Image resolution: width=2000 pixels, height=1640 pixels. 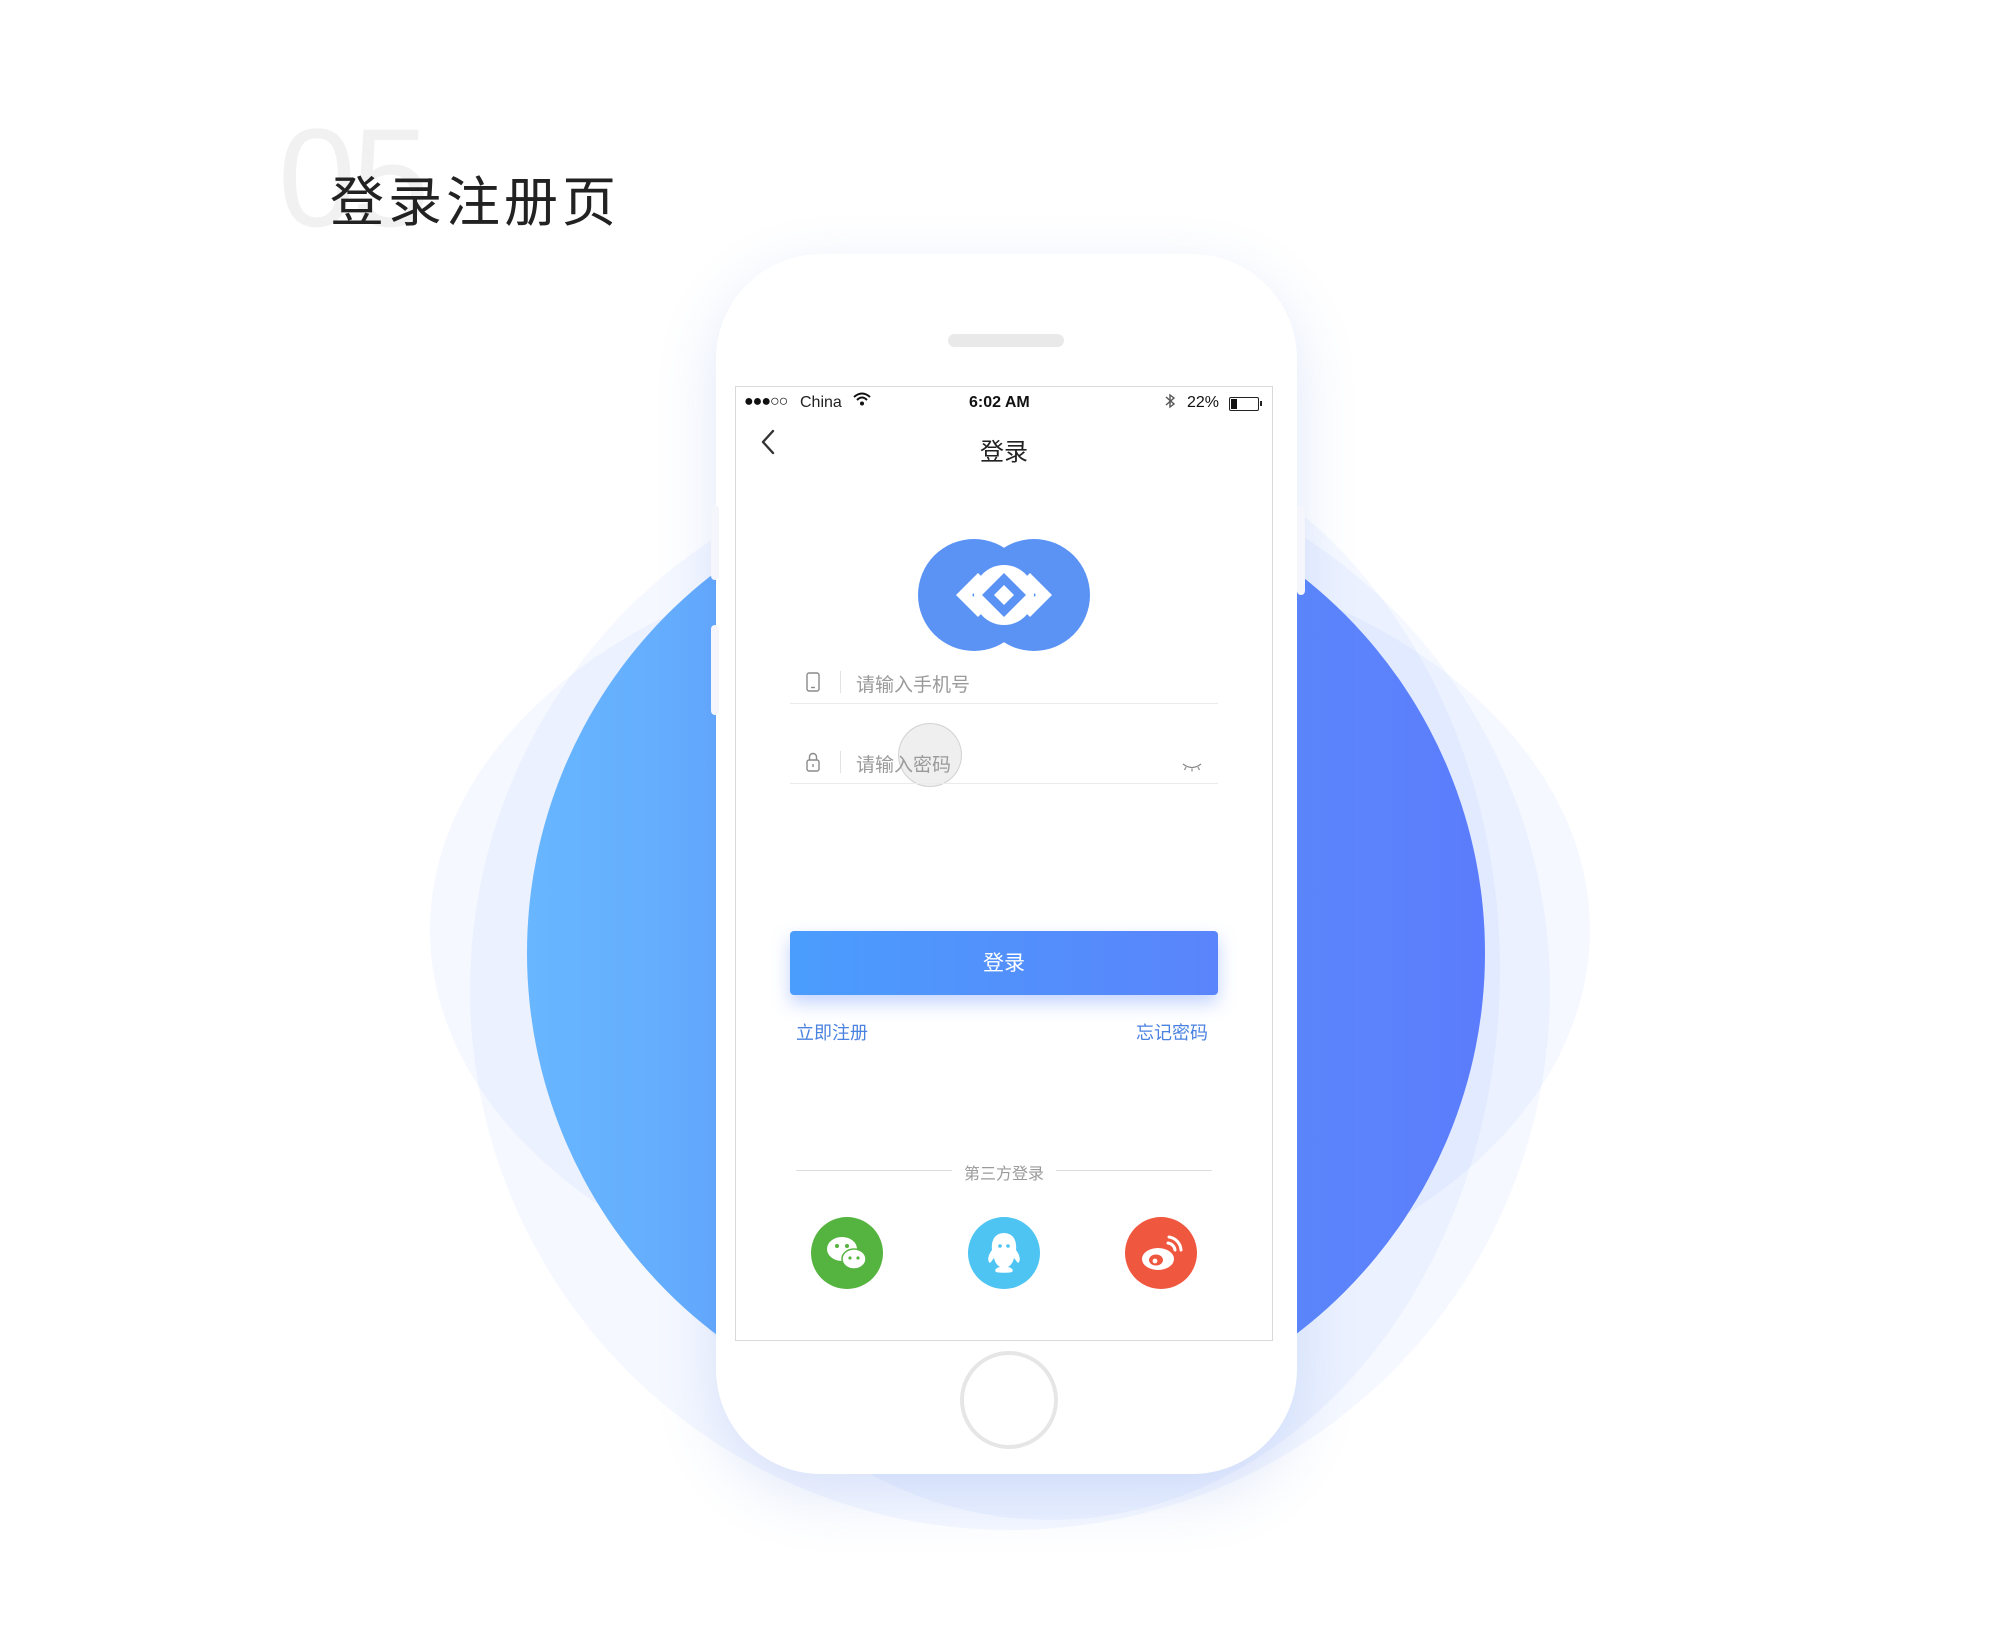 What do you see at coordinates (832, 1032) in the screenshot?
I see `register-link: 立即注册` at bounding box center [832, 1032].